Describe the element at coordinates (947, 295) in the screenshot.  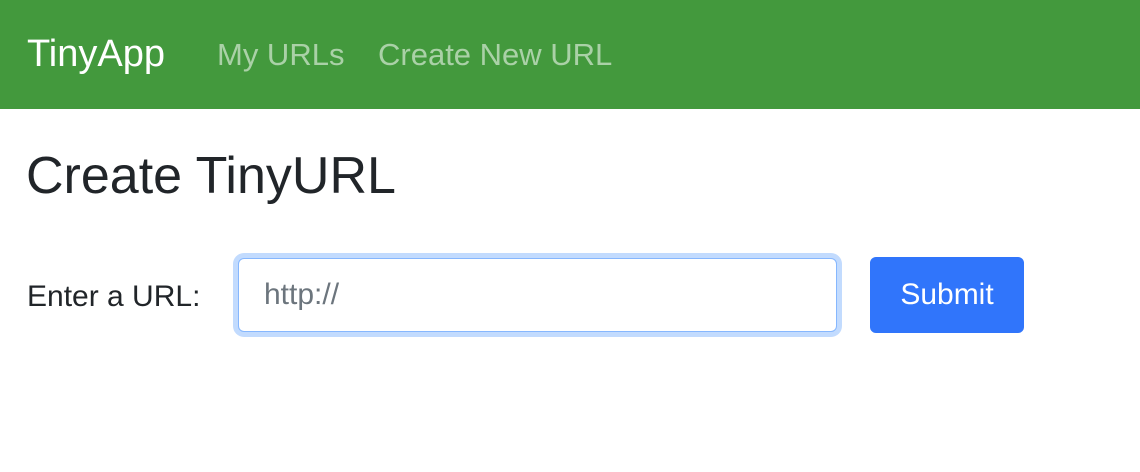
I see `submit-button: Submit` at that location.